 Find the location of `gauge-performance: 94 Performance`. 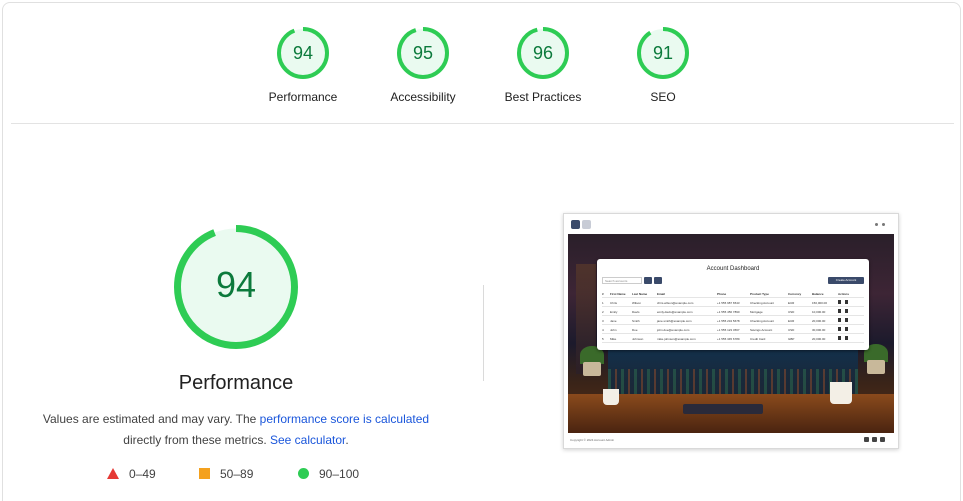

gauge-performance: 94 Performance is located at coordinates (303, 65).